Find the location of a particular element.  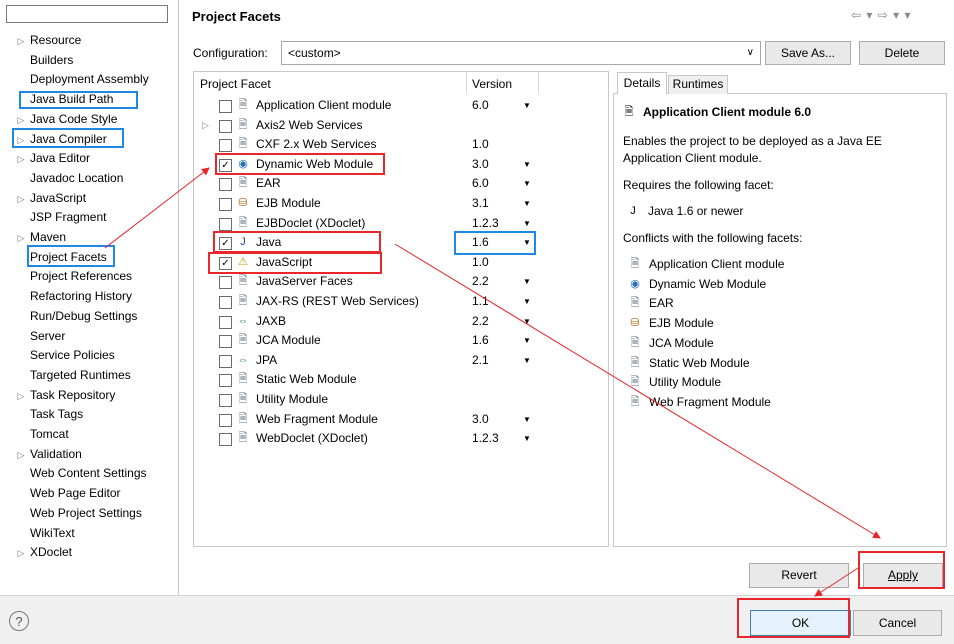

arrow-to-ok is located at coordinates (836, 582).